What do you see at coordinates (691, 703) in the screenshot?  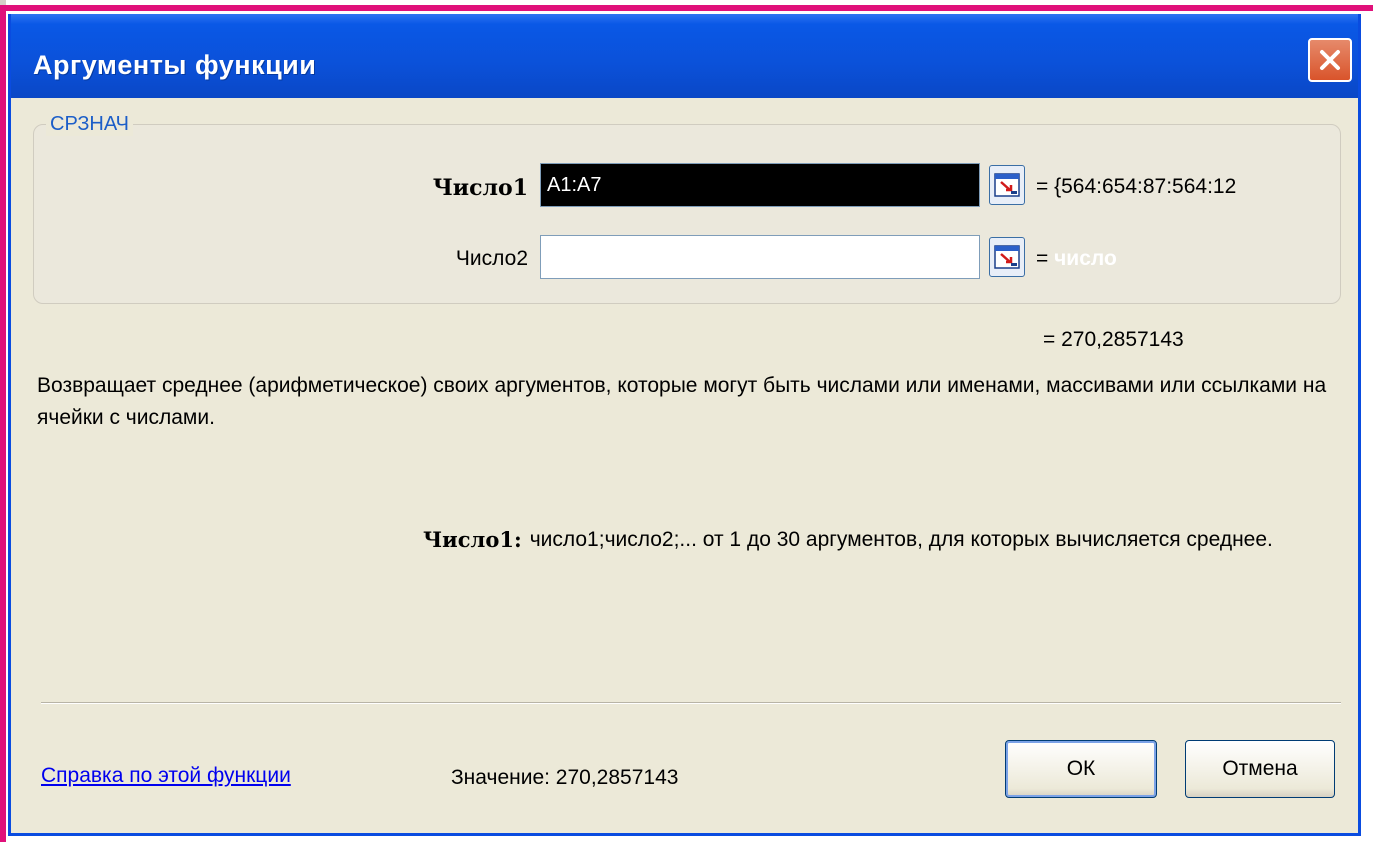 I see `divider` at bounding box center [691, 703].